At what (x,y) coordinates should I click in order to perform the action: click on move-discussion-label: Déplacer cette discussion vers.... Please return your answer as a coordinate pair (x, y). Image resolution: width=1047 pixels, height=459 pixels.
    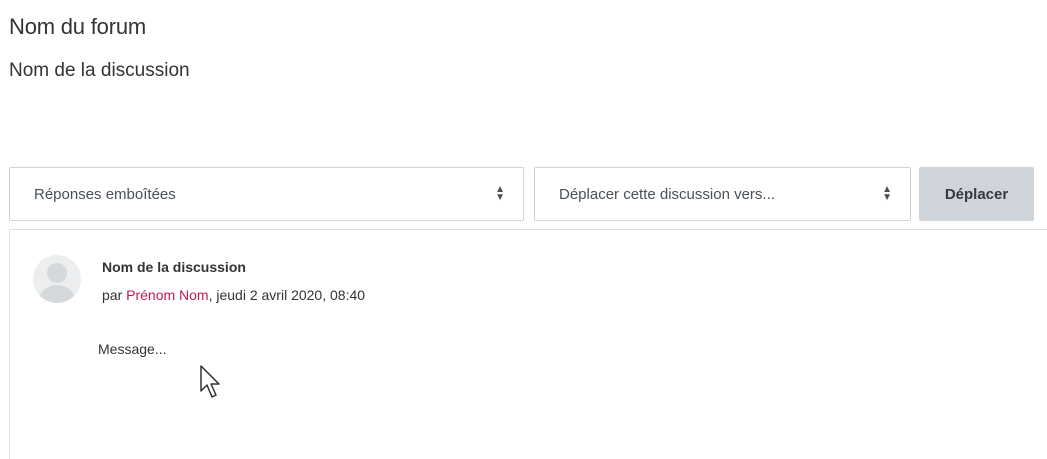
    Looking at the image, I should click on (667, 194).